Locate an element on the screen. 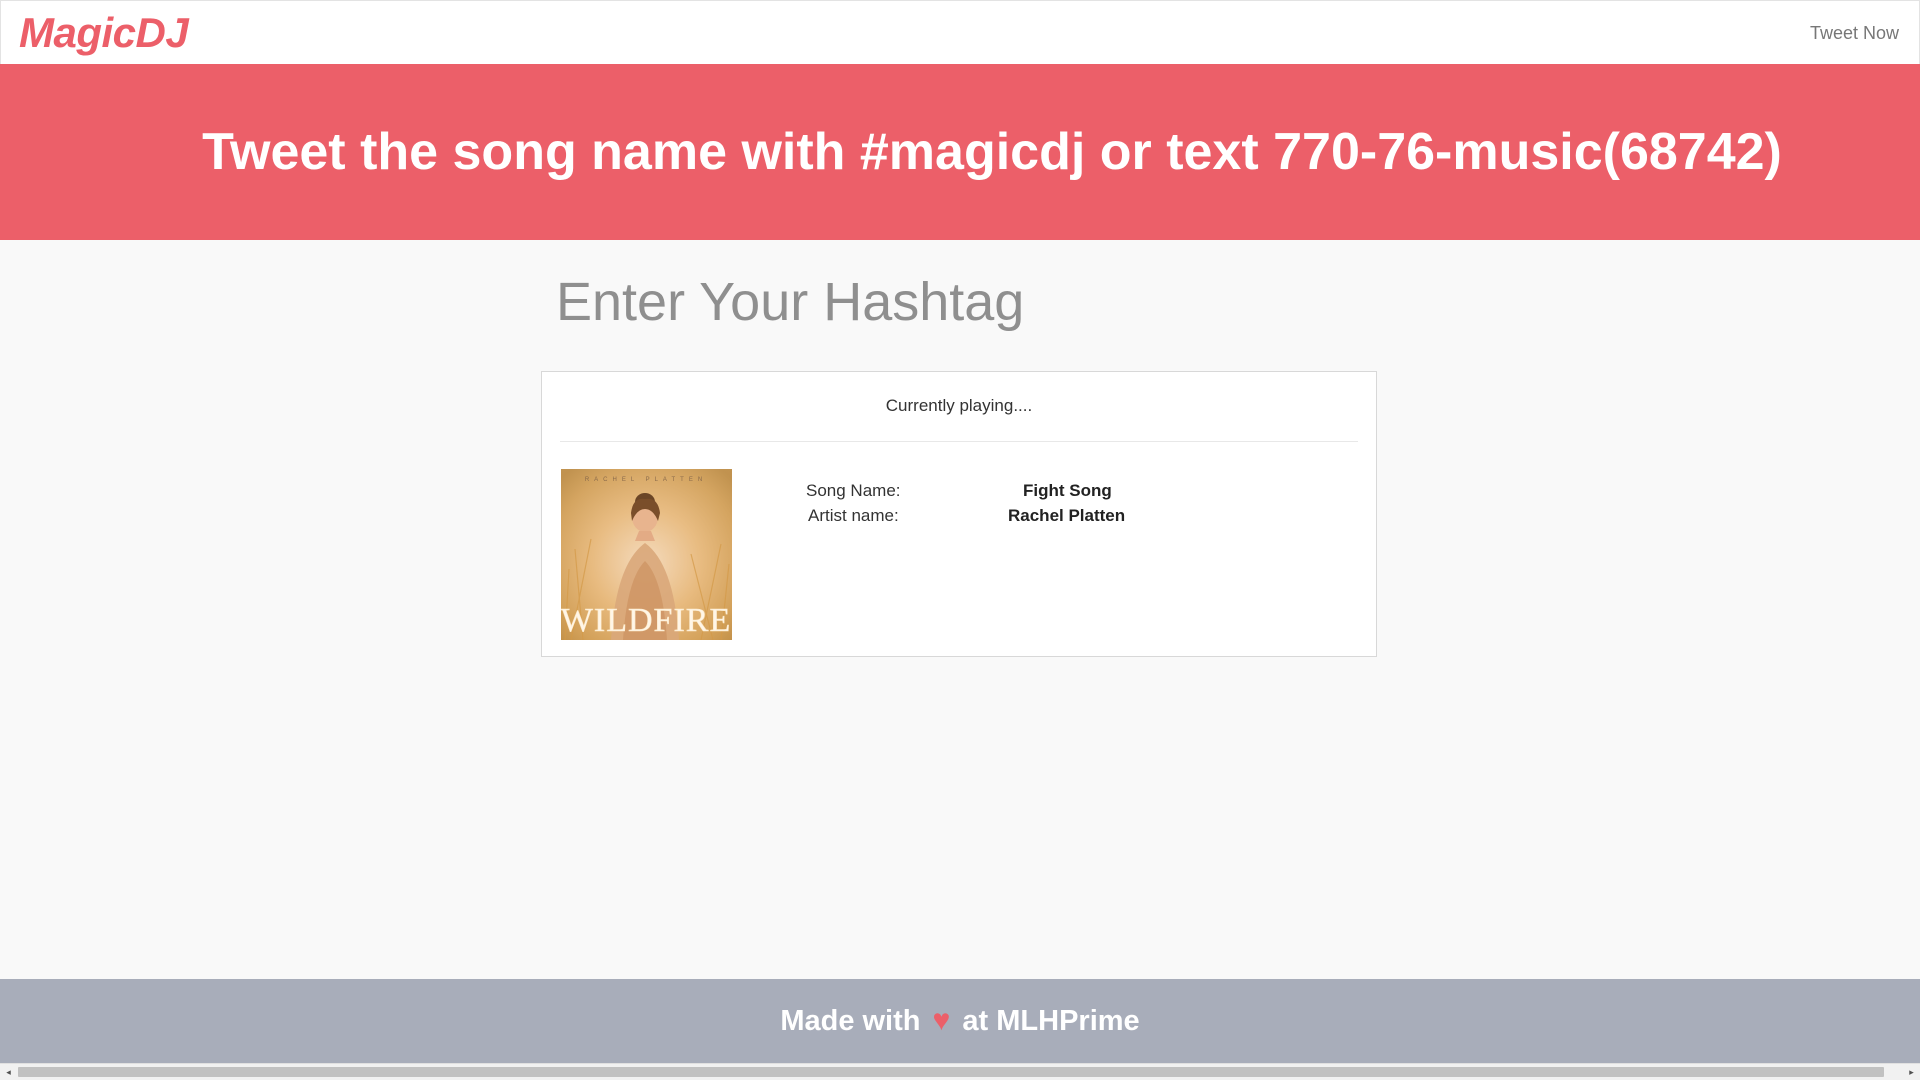  artist-name-value: Rachel Platten is located at coordinates (1067, 515).